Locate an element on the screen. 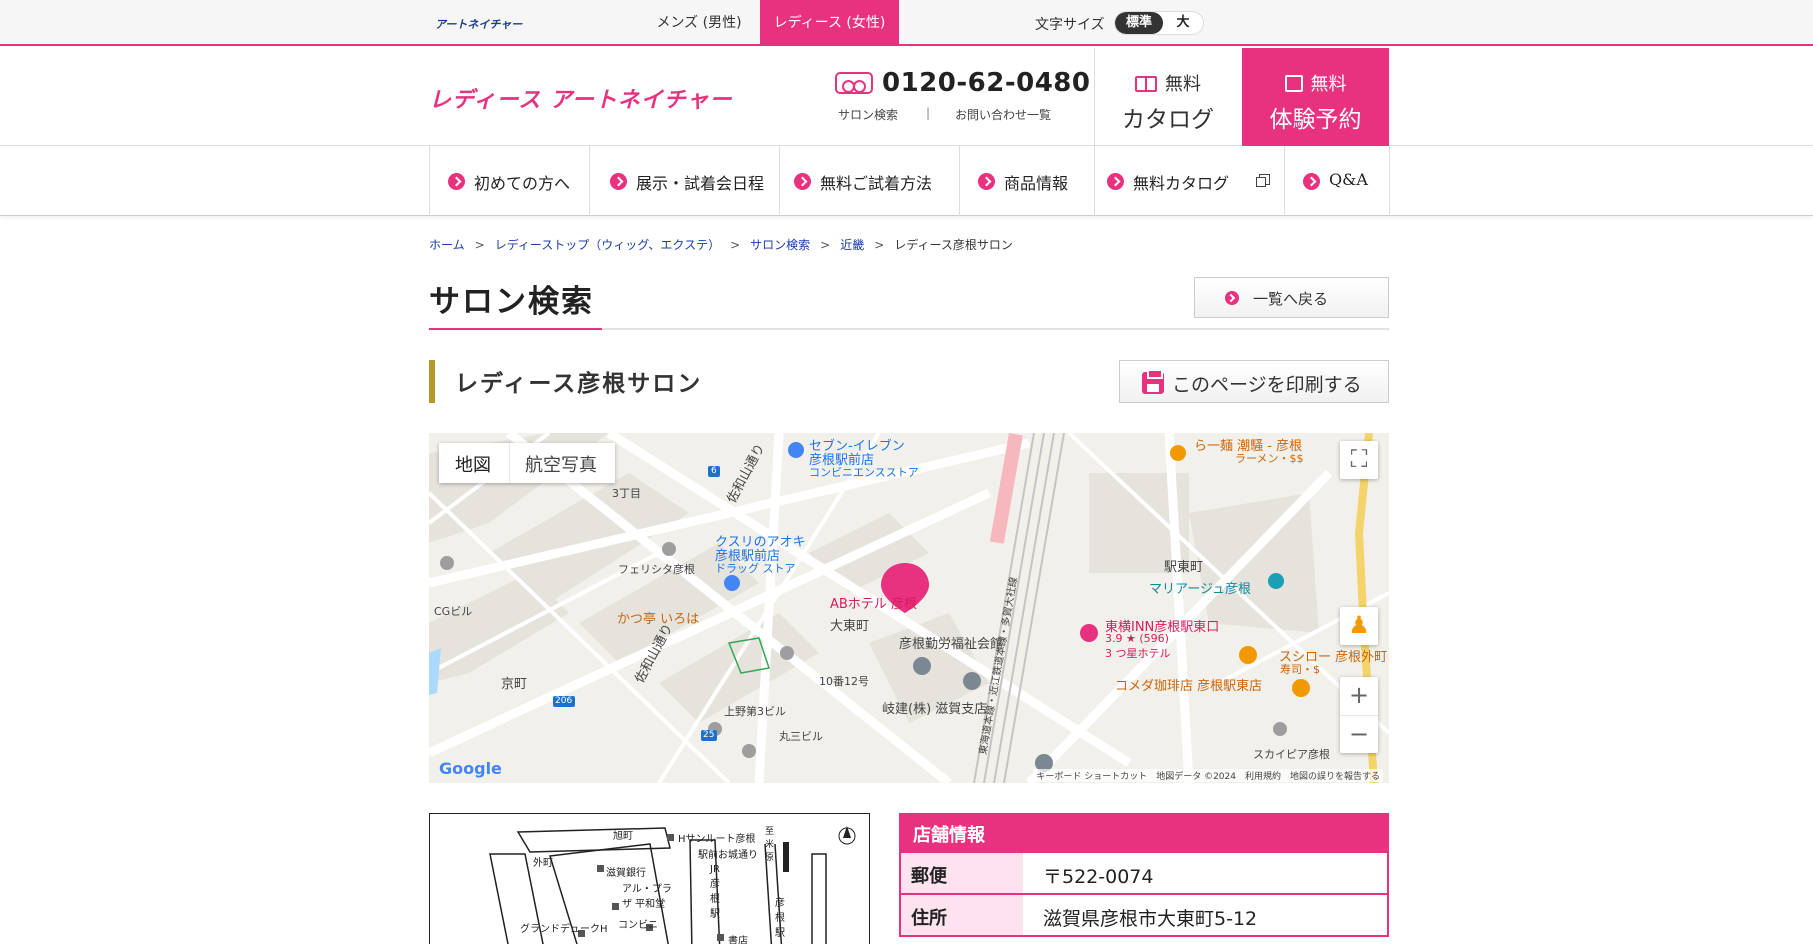 This screenshot has height=944, width=1813. free-catalog-button: 無料 カタログ is located at coordinates (1167, 97).